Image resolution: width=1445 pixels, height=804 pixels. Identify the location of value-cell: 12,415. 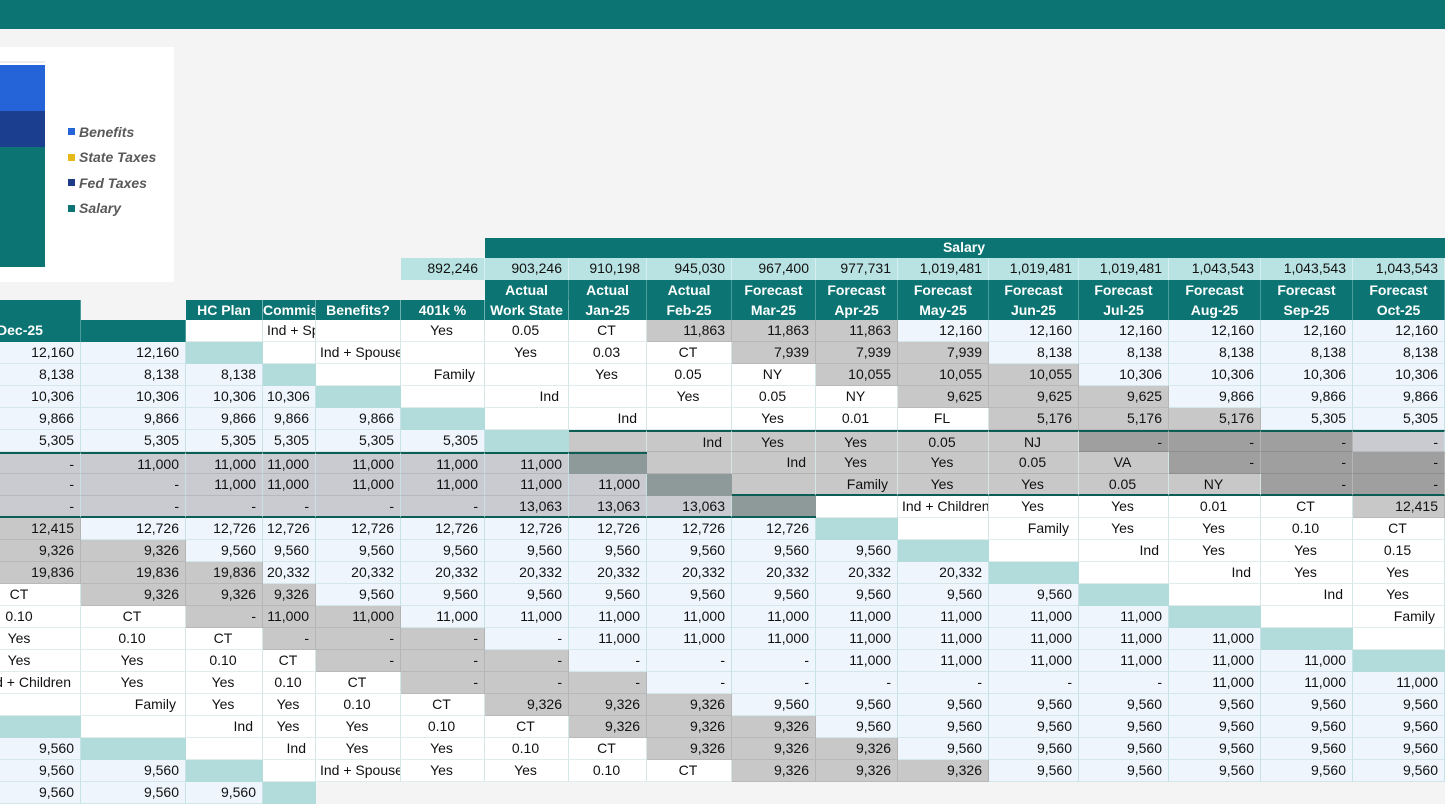
(40, 529).